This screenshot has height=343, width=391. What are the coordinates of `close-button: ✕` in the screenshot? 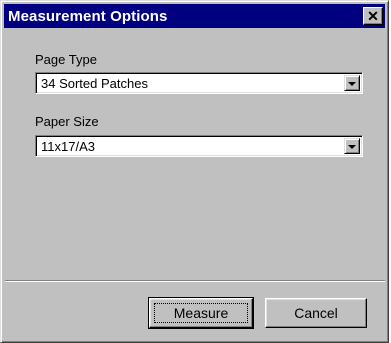 It's located at (373, 16).